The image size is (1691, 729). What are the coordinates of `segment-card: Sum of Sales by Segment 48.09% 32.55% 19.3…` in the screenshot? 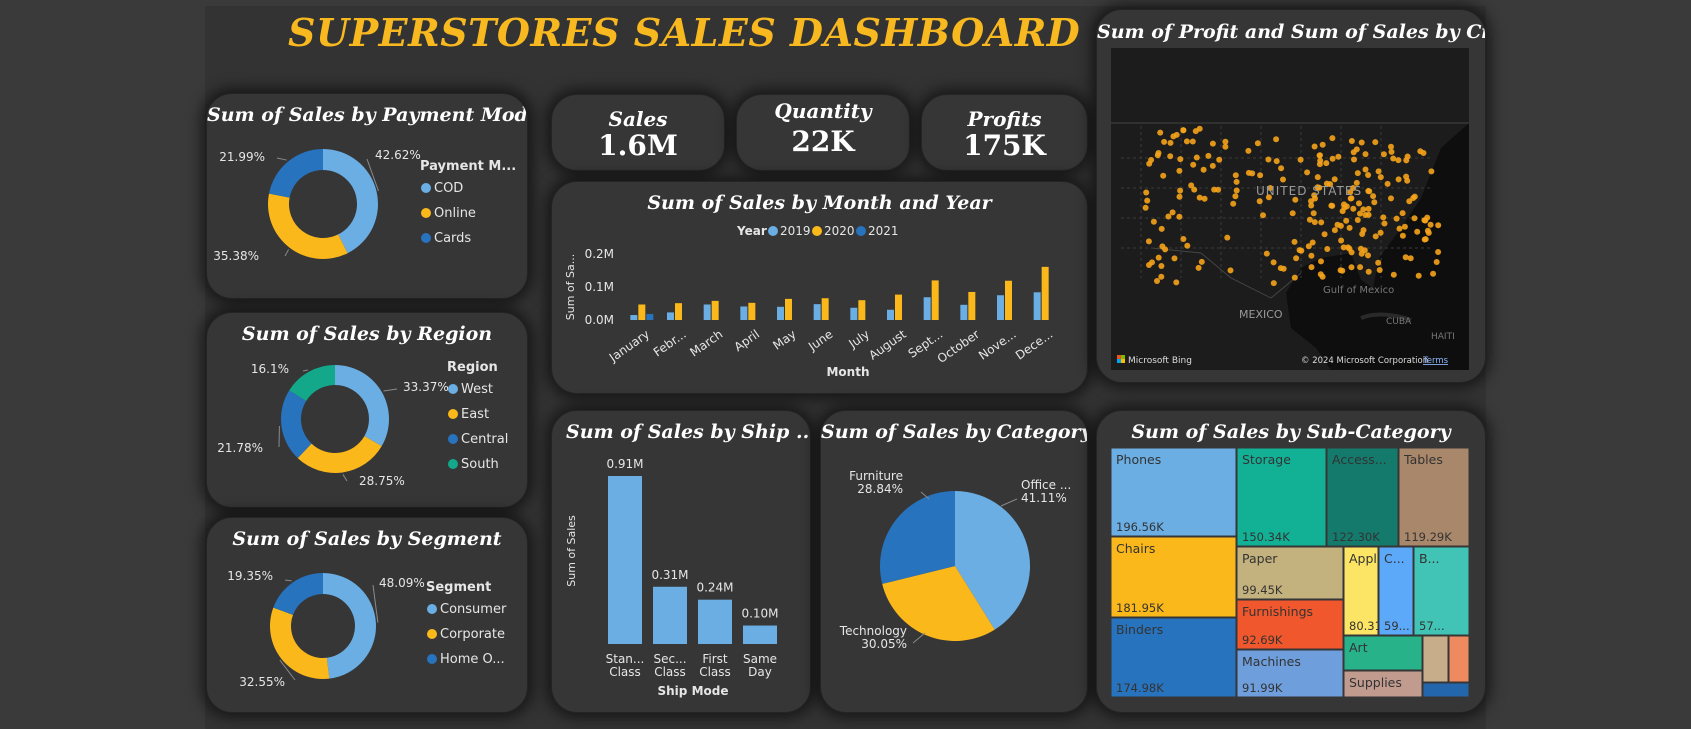 It's located at (367, 615).